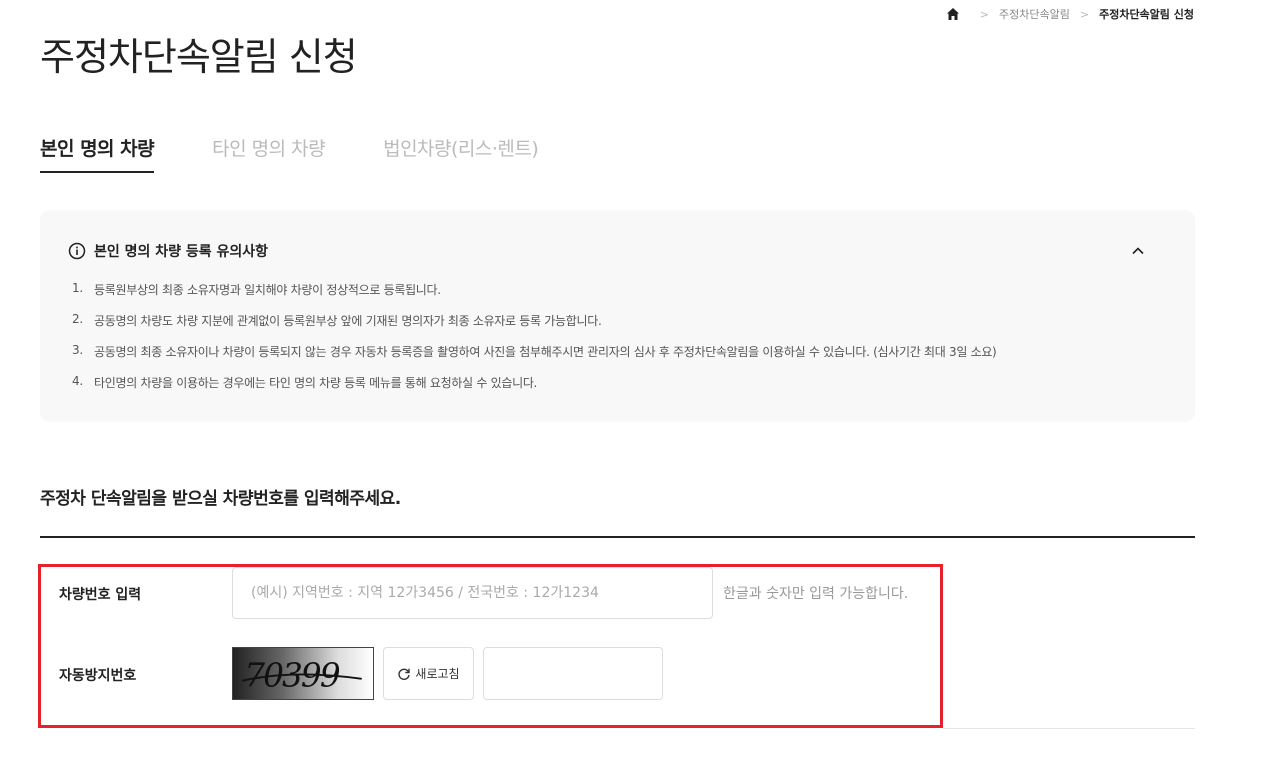  I want to click on notice-title: 본인 명의 차량 등록 유의사항, so click(181, 252).